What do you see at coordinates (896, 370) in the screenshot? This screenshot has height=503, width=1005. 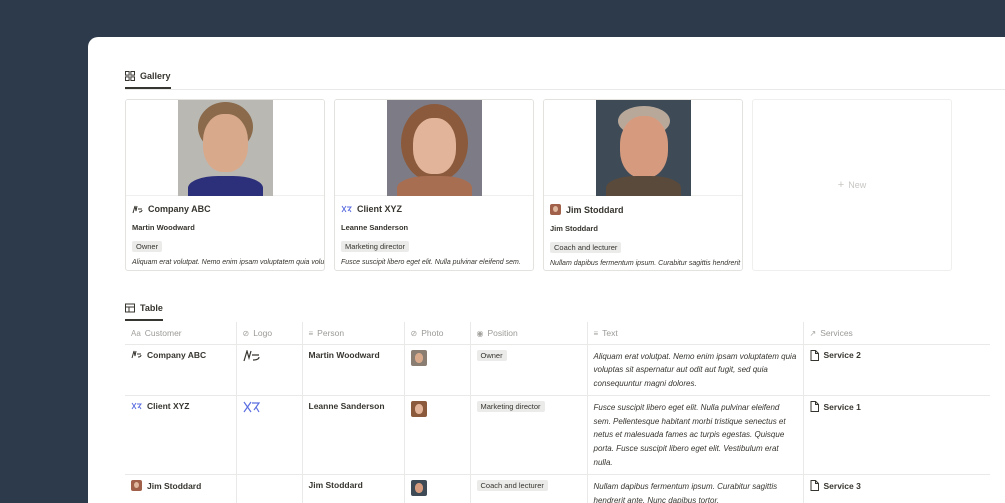 I see `cell-services: Service 2` at bounding box center [896, 370].